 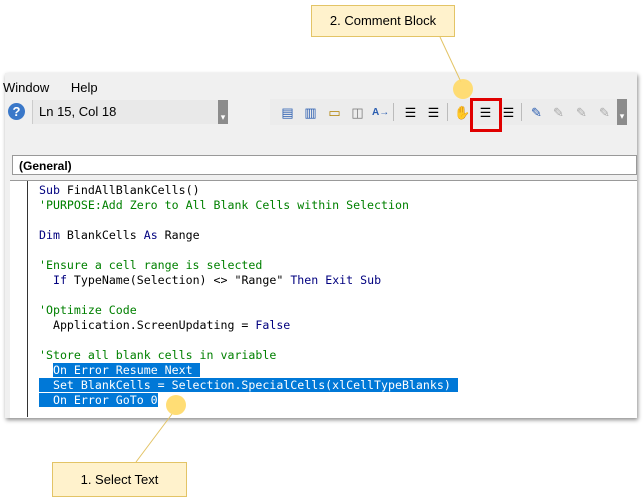 I want to click on callout-line-select, so click(x=154, y=438).